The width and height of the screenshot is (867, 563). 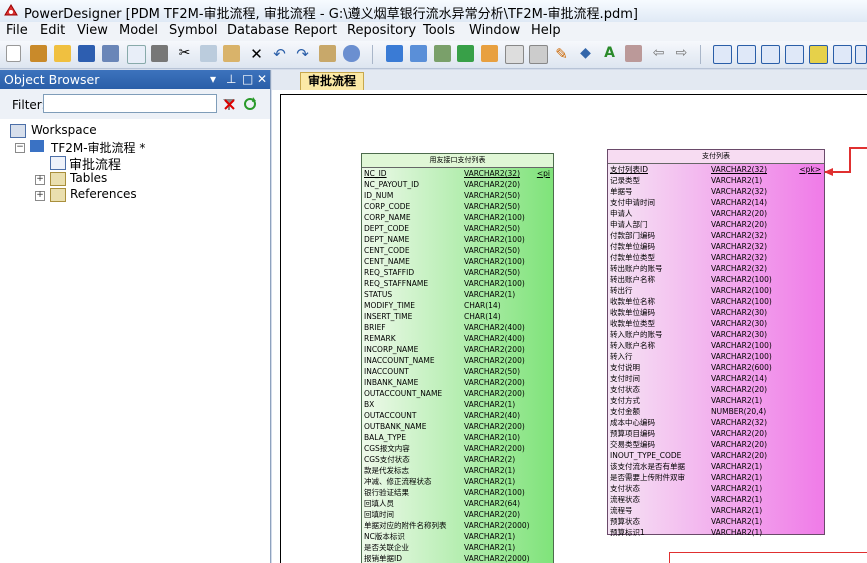 What do you see at coordinates (716, 455) in the screenshot?
I see `entity-column-row: INOUT_TYPE_CODE VARCHAR2(20)` at bounding box center [716, 455].